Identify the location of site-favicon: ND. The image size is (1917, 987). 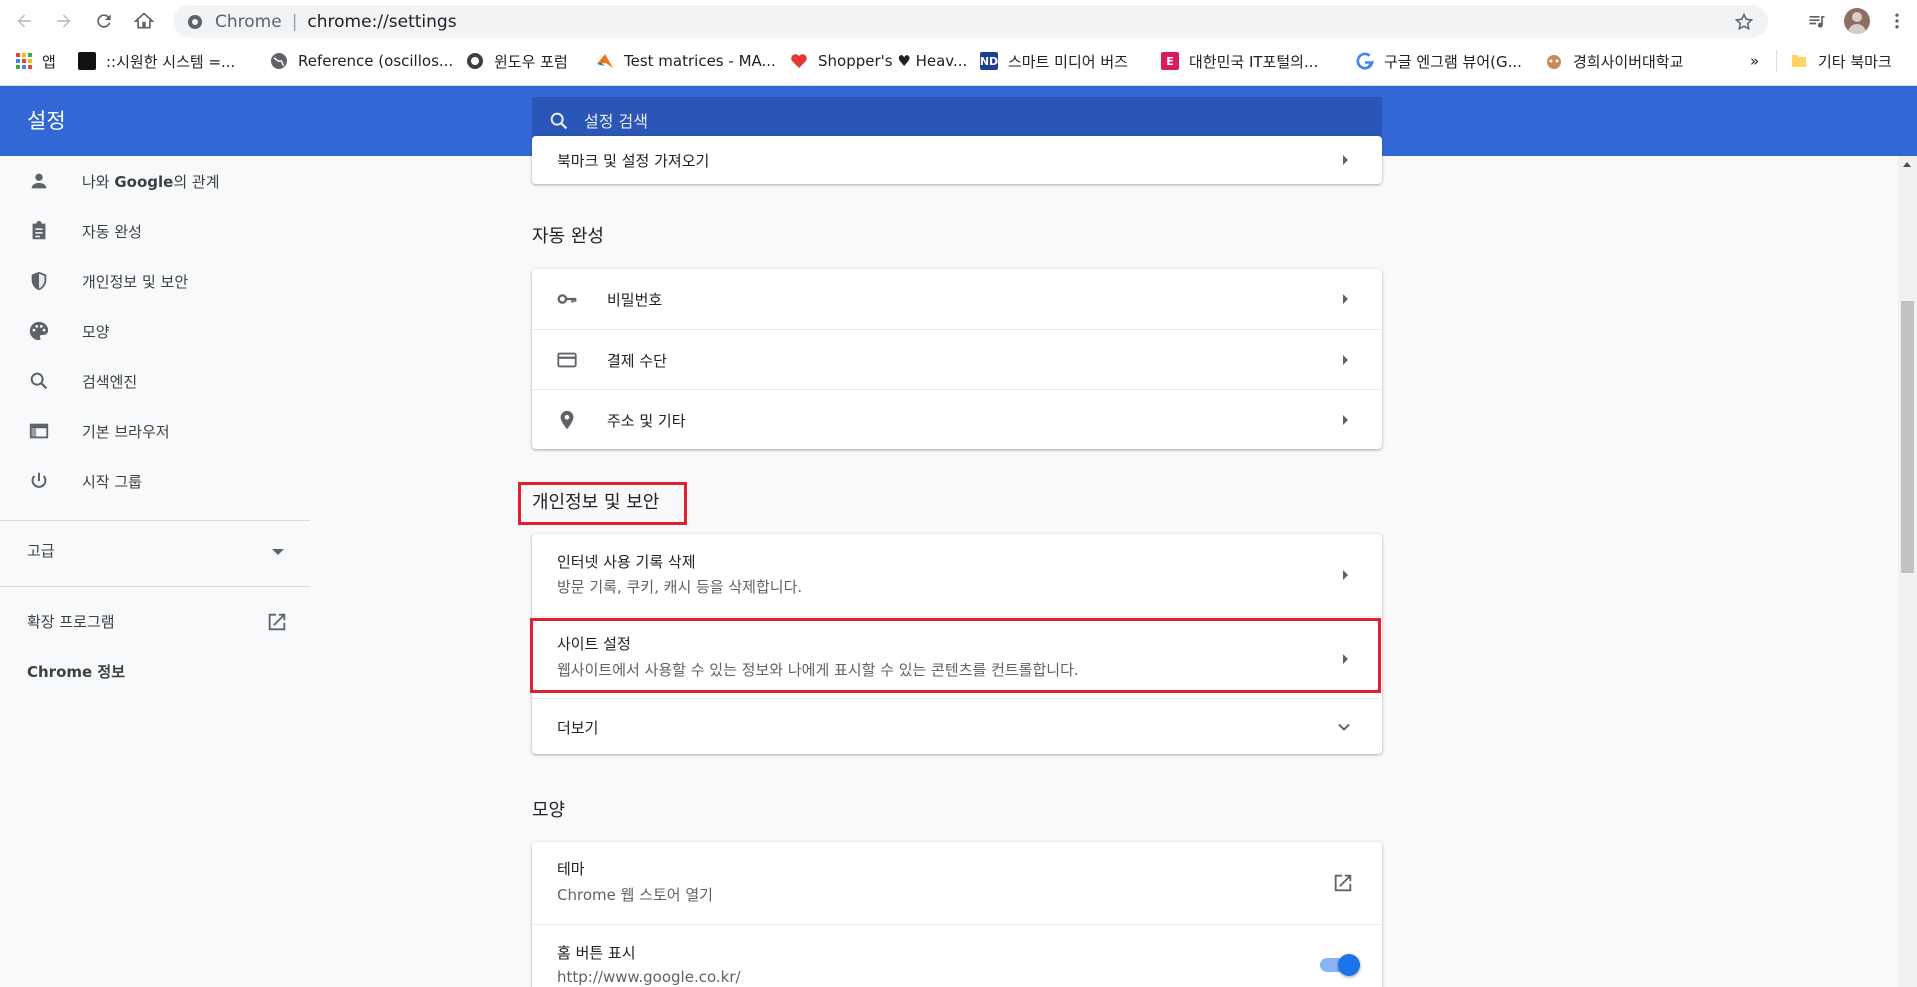
(989, 61).